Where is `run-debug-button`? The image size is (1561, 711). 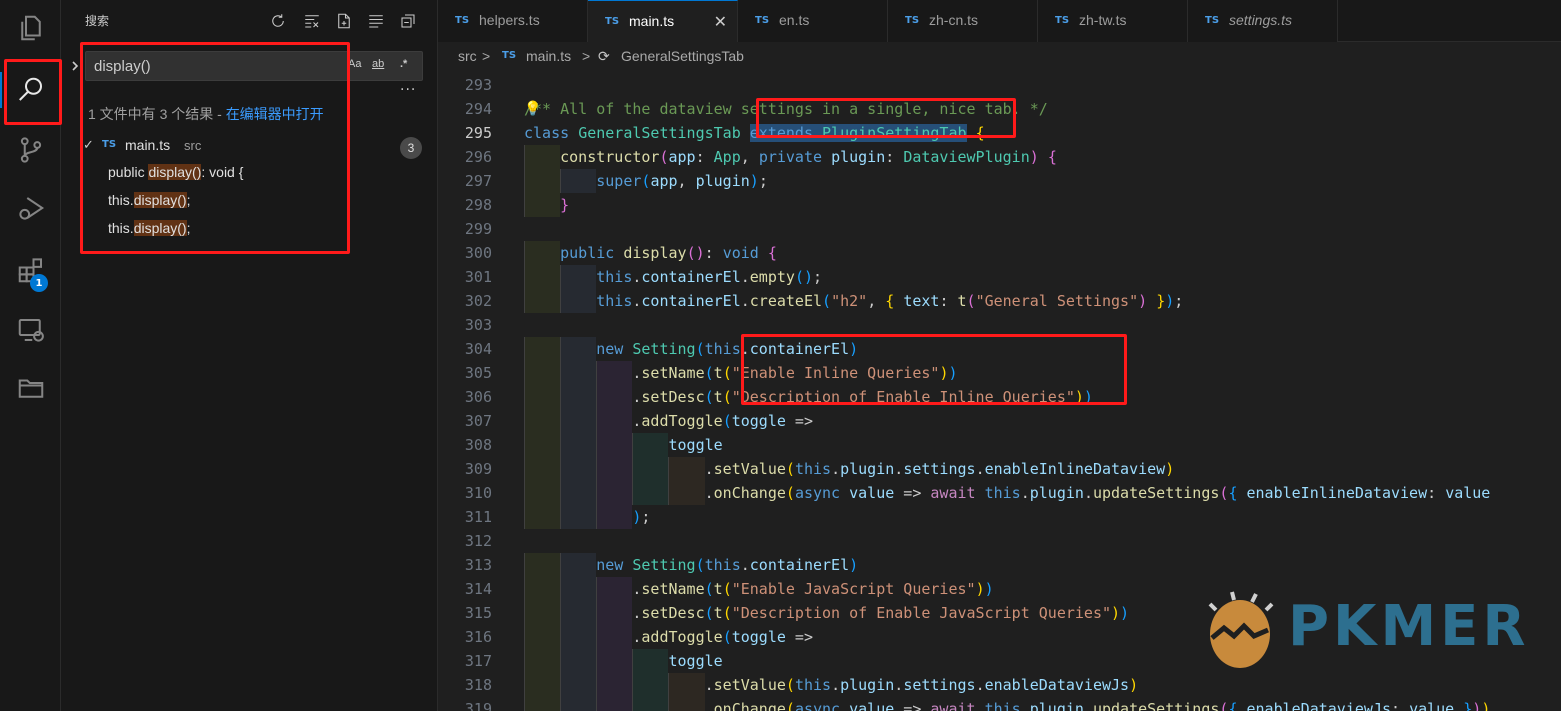 run-debug-button is located at coordinates (30, 208).